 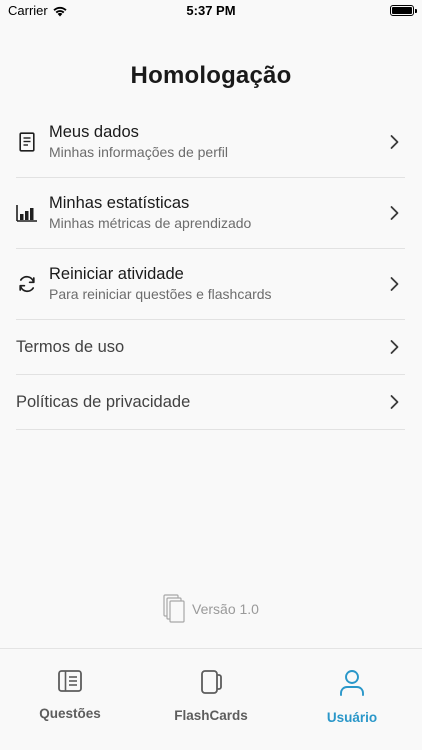 I want to click on menu-item-meus-dados: Meus dados Minhas informações de perfil, so click(x=210, y=142).